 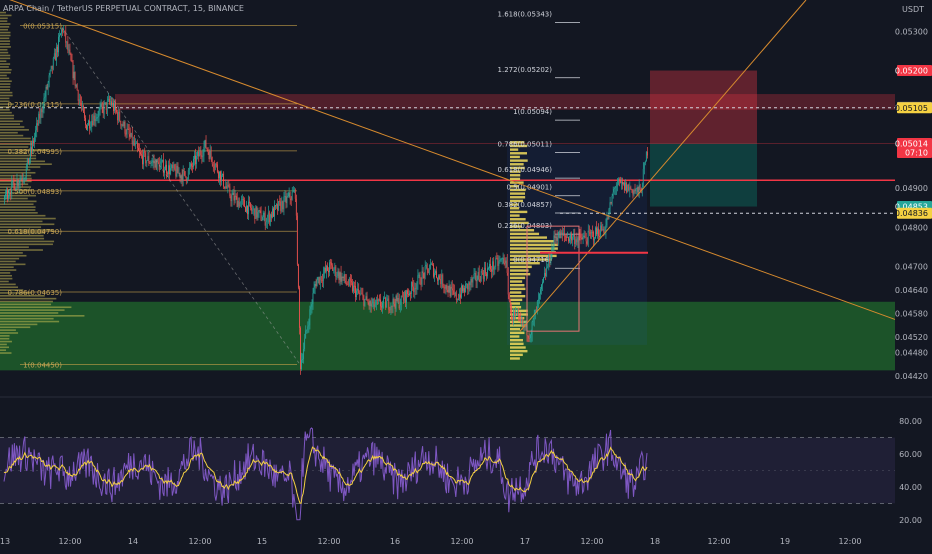 I want to click on price-label-text: 0.05200, so click(x=911, y=71).